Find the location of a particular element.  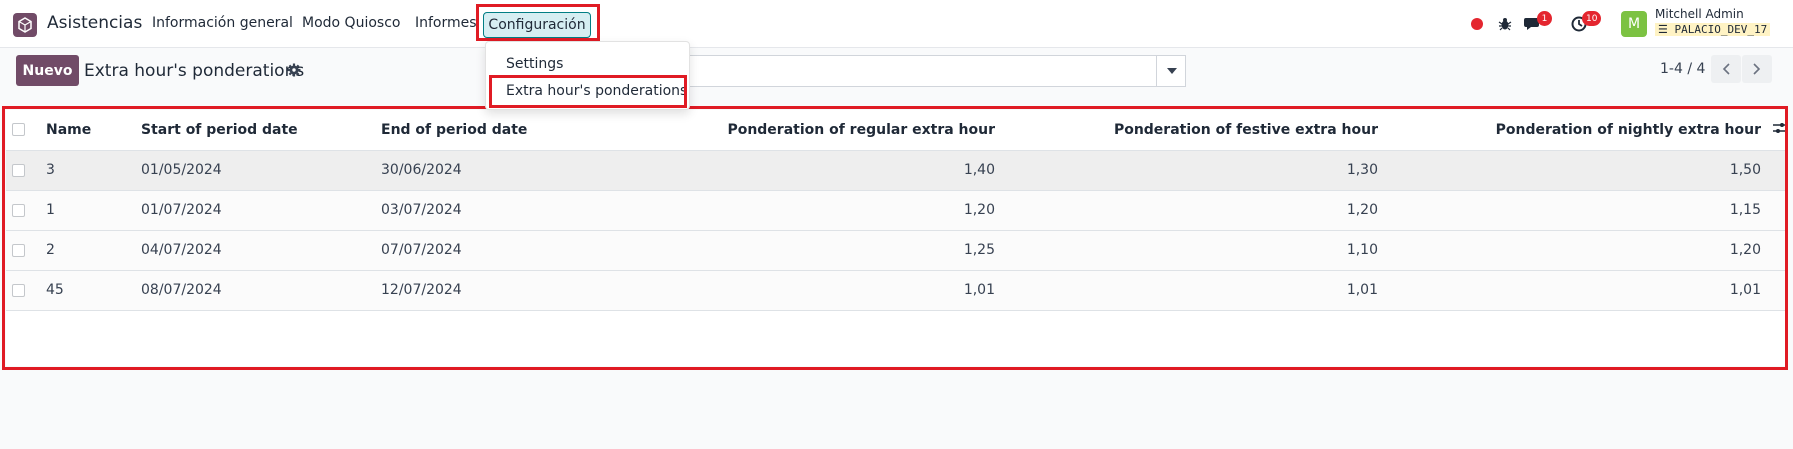

page-title: Extra hour's ponderations is located at coordinates (194, 71).